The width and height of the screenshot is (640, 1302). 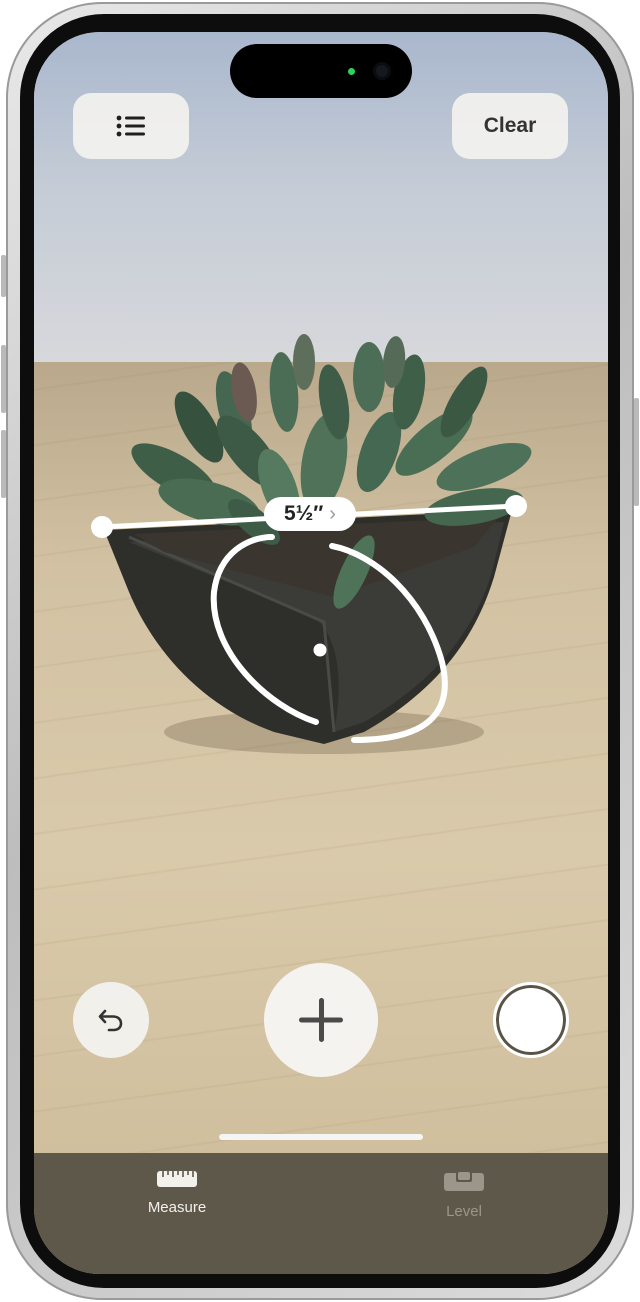 What do you see at coordinates (321, 1137) in the screenshot?
I see `home-indicator` at bounding box center [321, 1137].